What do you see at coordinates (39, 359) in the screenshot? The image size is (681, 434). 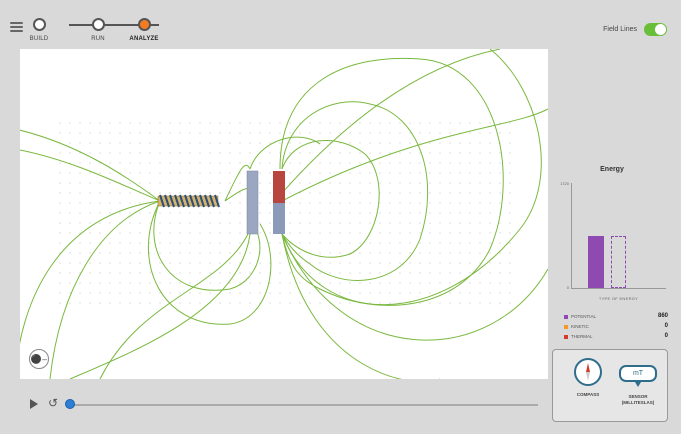 I see `key-icon: ⚫–` at bounding box center [39, 359].